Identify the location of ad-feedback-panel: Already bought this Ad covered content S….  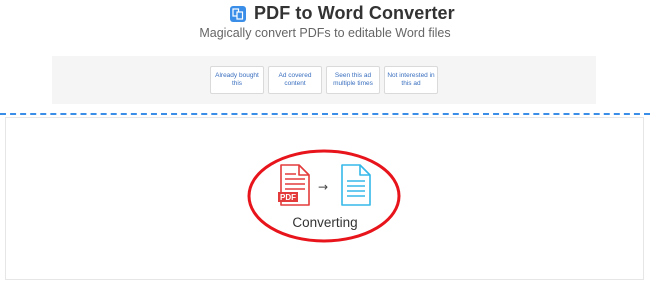
(324, 80).